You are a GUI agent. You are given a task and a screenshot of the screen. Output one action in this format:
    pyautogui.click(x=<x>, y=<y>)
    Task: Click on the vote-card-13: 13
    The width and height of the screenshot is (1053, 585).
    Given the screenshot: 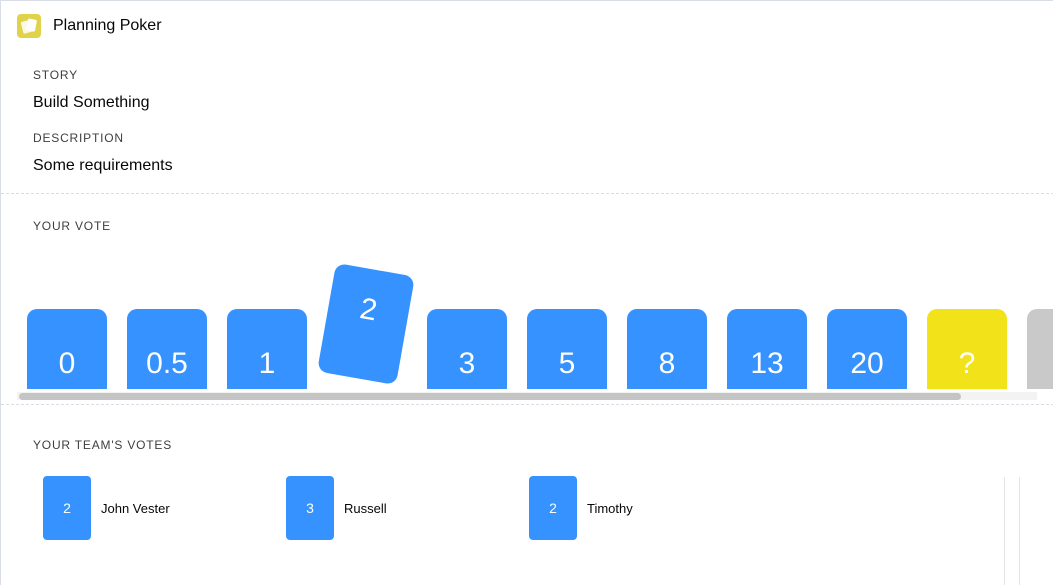 What is the action you would take?
    pyautogui.click(x=767, y=349)
    